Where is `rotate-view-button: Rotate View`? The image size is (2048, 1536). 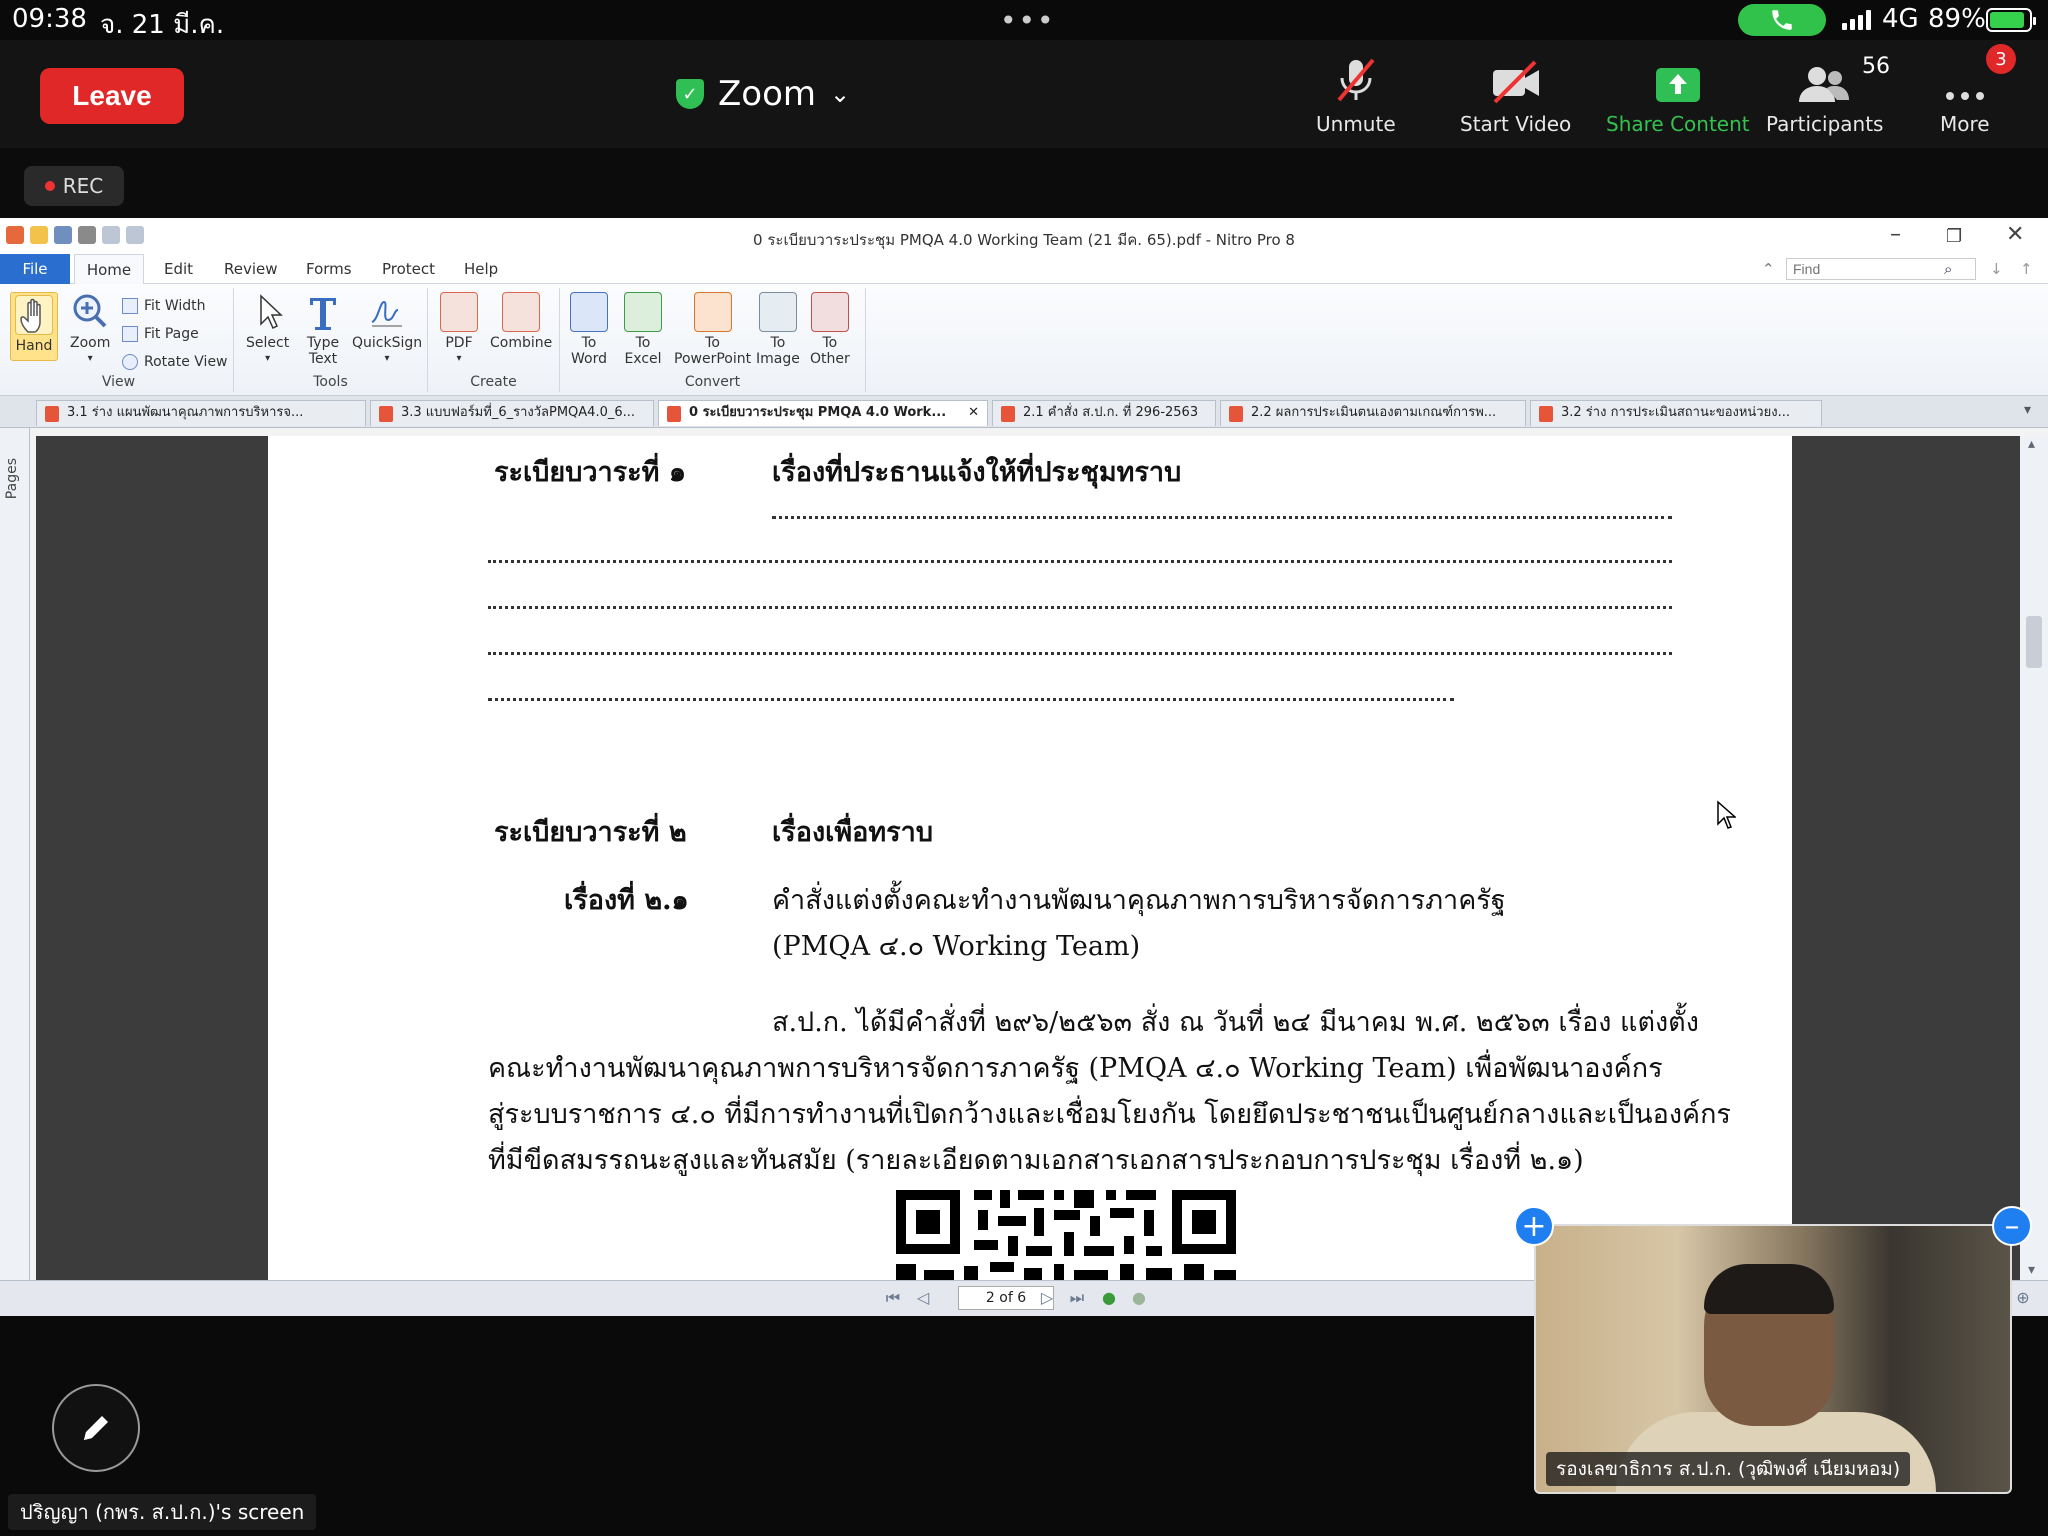 rotate-view-button: Rotate View is located at coordinates (175, 362).